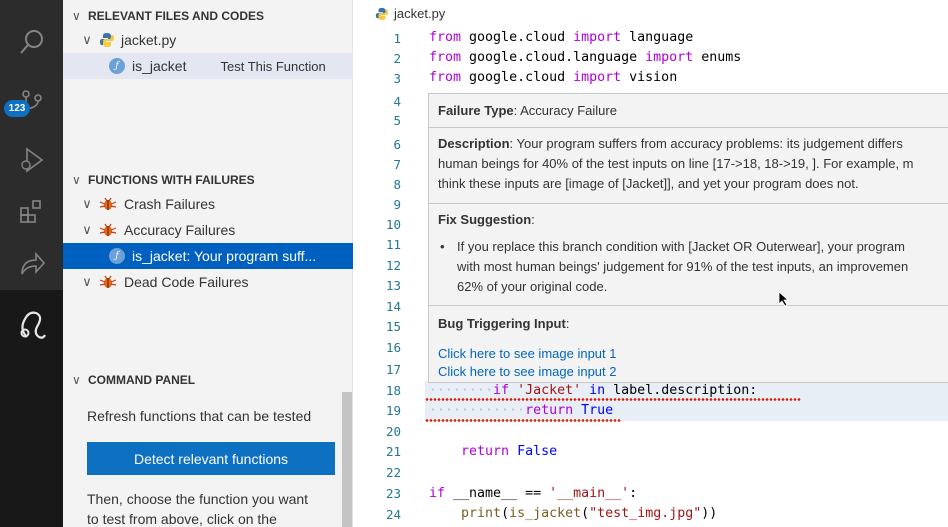 This screenshot has width=948, height=527. I want to click on activity-bar: 123, so click(31, 263).